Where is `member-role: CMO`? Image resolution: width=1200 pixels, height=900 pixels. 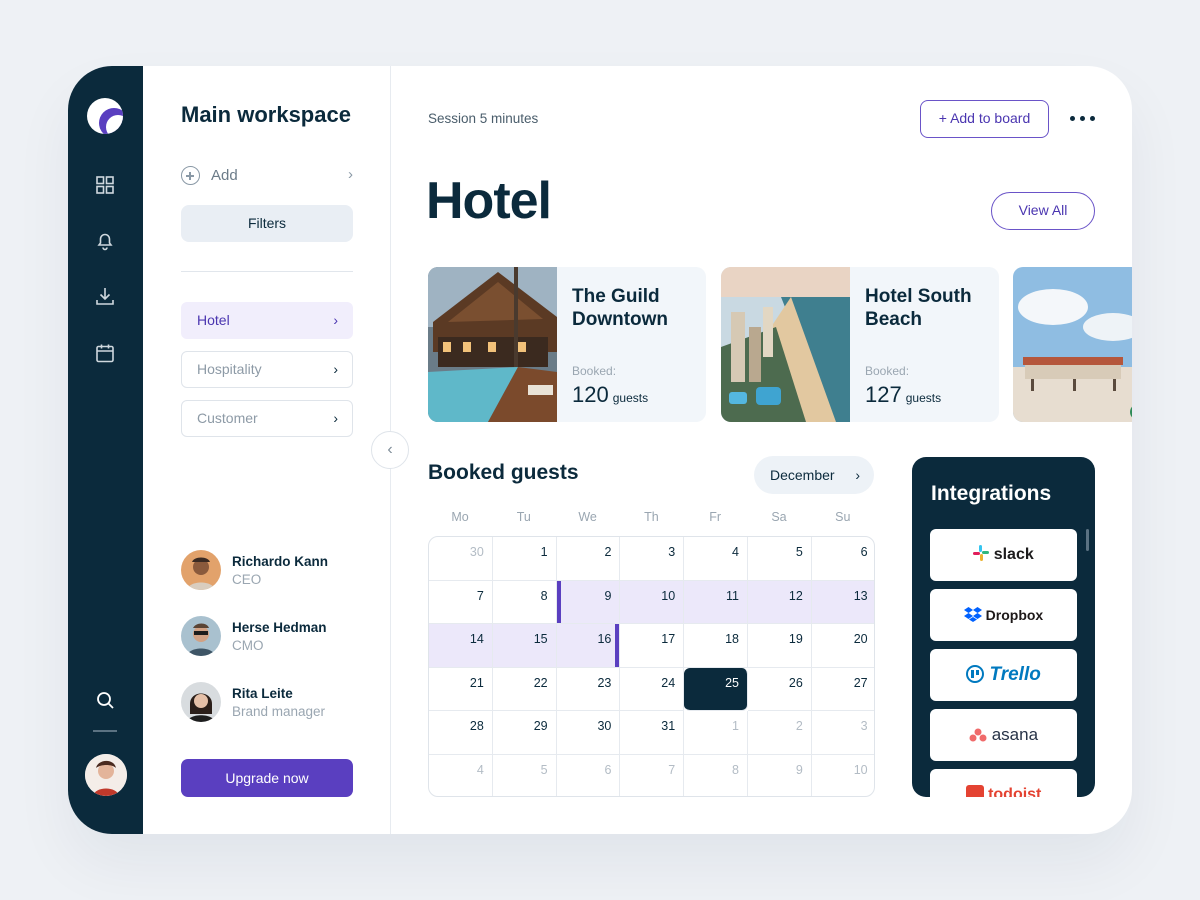
member-role: CMO is located at coordinates (248, 645).